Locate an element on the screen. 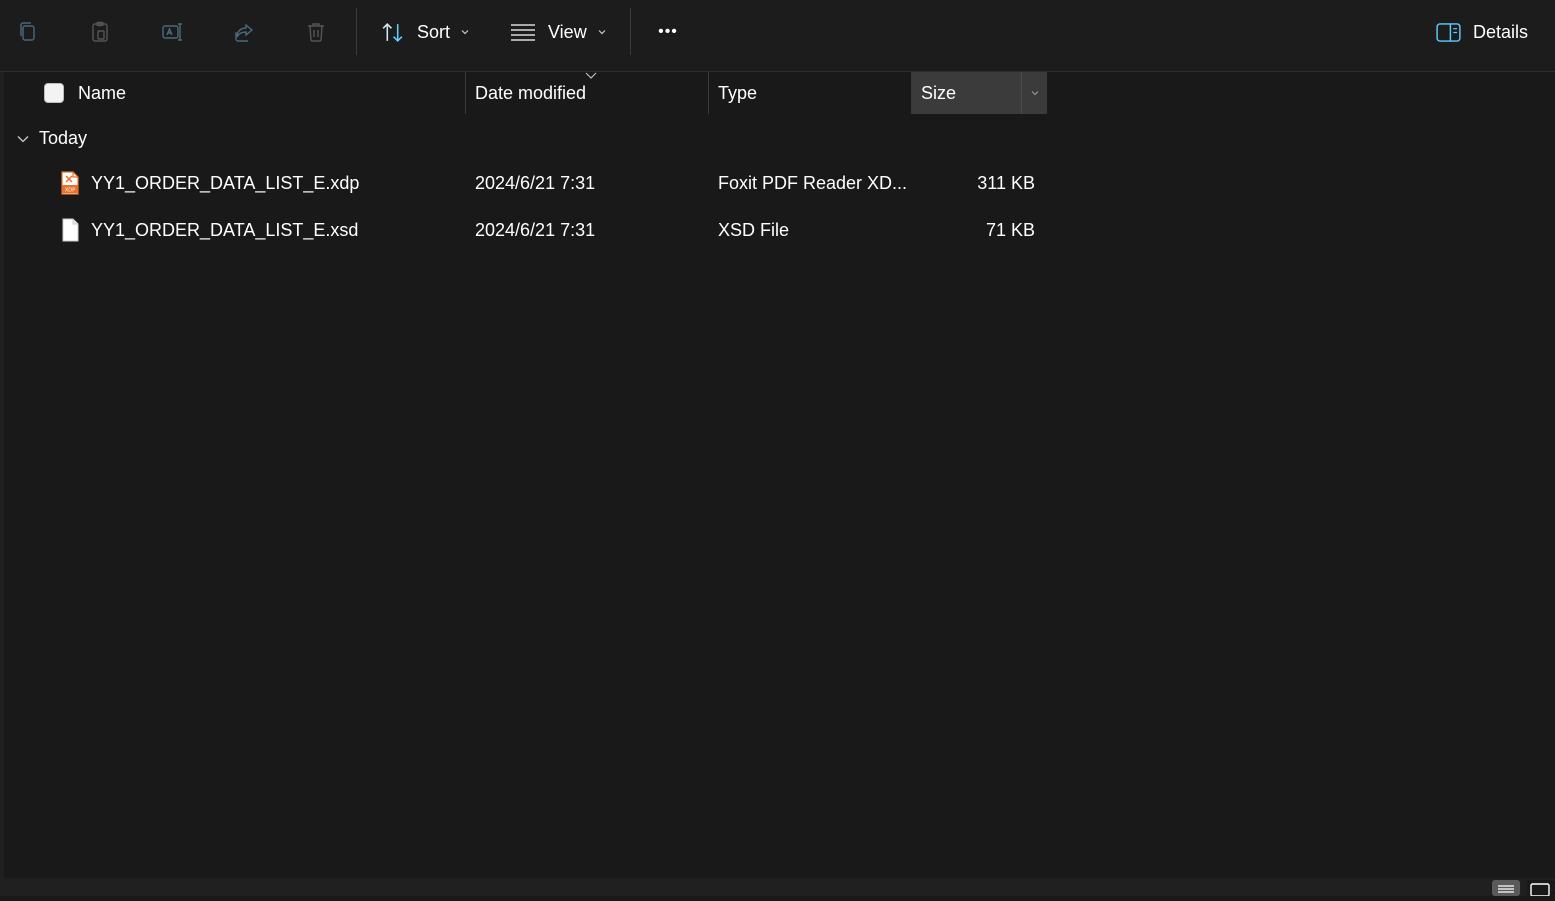 The width and height of the screenshot is (1555, 901). column-header-name: Name is located at coordinates (266, 93).